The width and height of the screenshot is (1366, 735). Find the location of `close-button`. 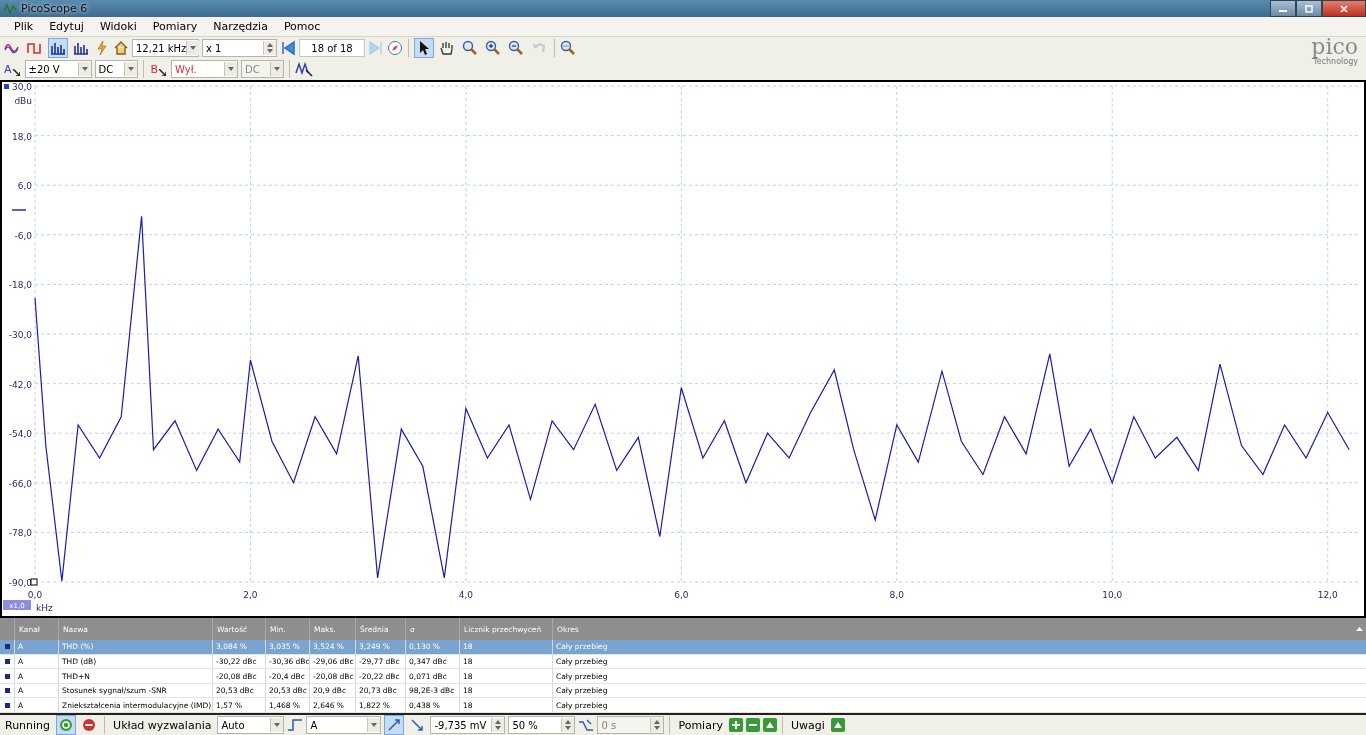

close-button is located at coordinates (1344, 8).